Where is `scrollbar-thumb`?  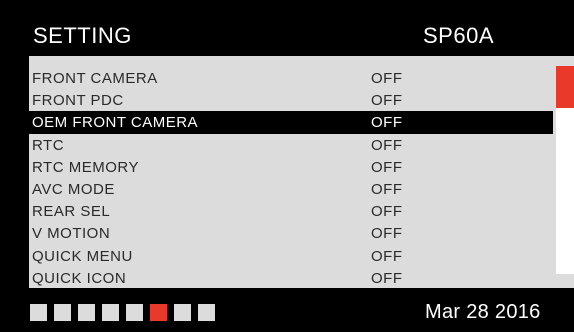
scrollbar-thumb is located at coordinates (565, 87).